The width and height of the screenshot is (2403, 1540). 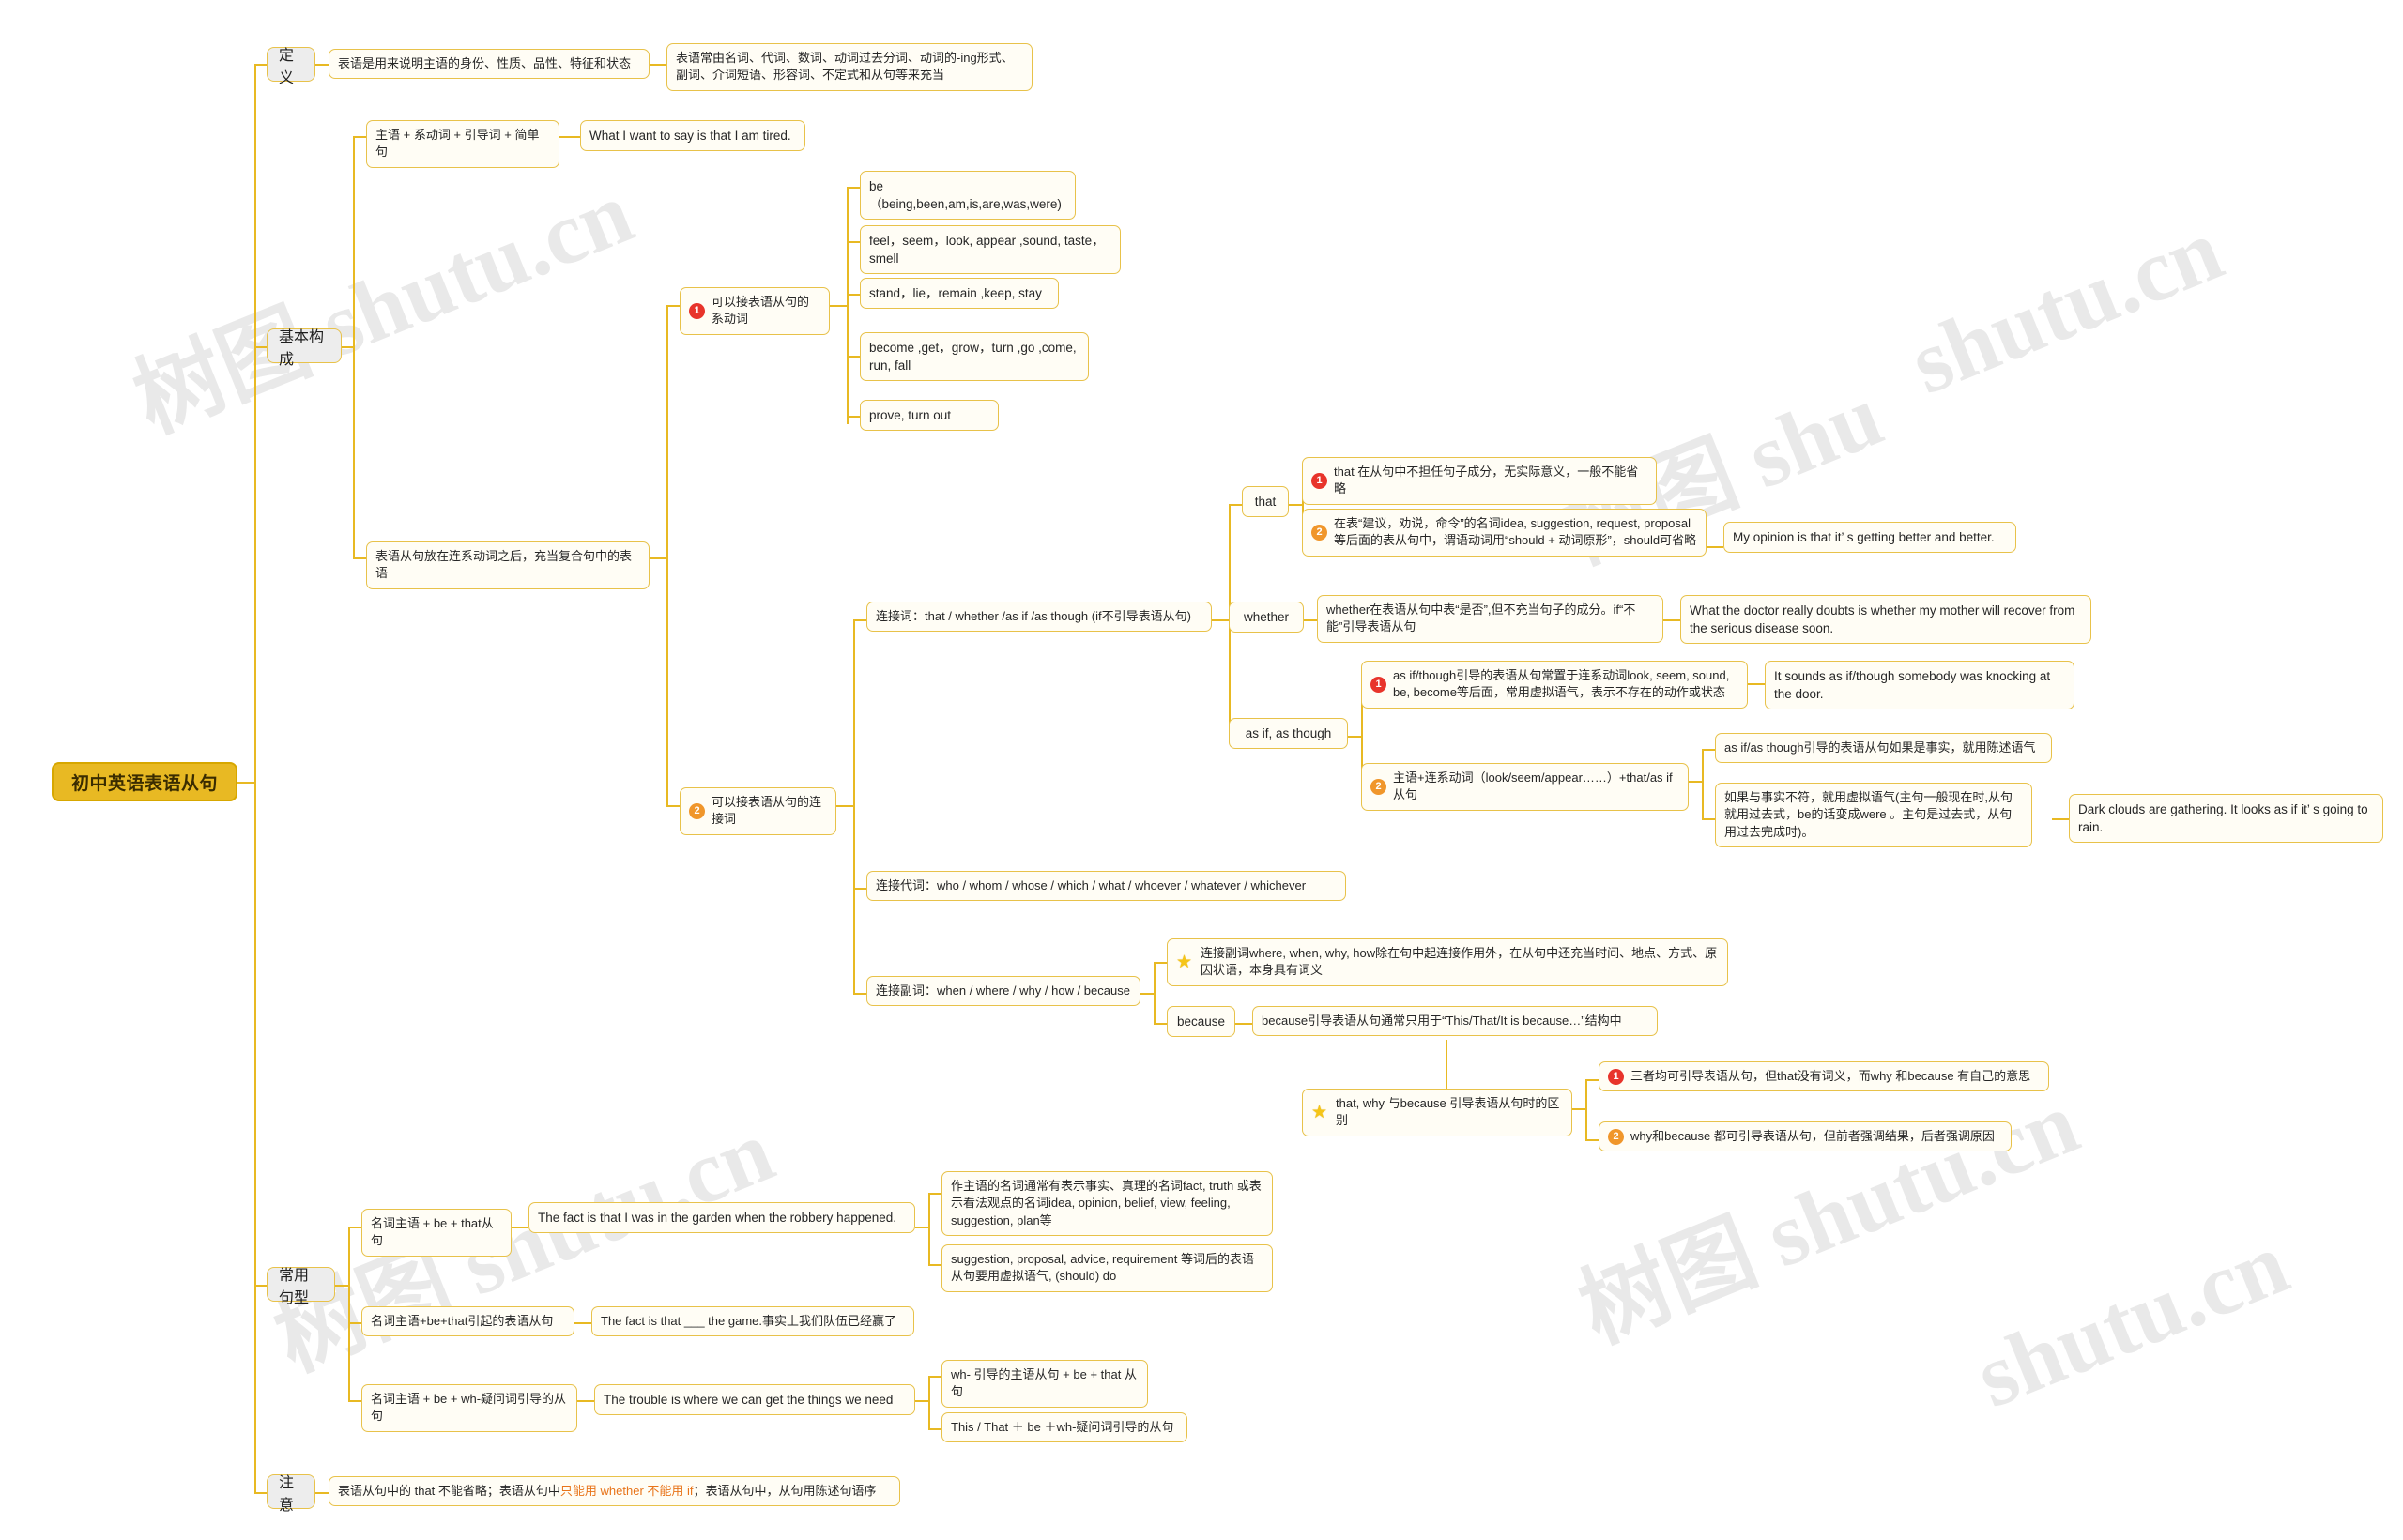 I want to click on structure-pattern-example: What I want to say is that I am tired., so click(x=693, y=136).